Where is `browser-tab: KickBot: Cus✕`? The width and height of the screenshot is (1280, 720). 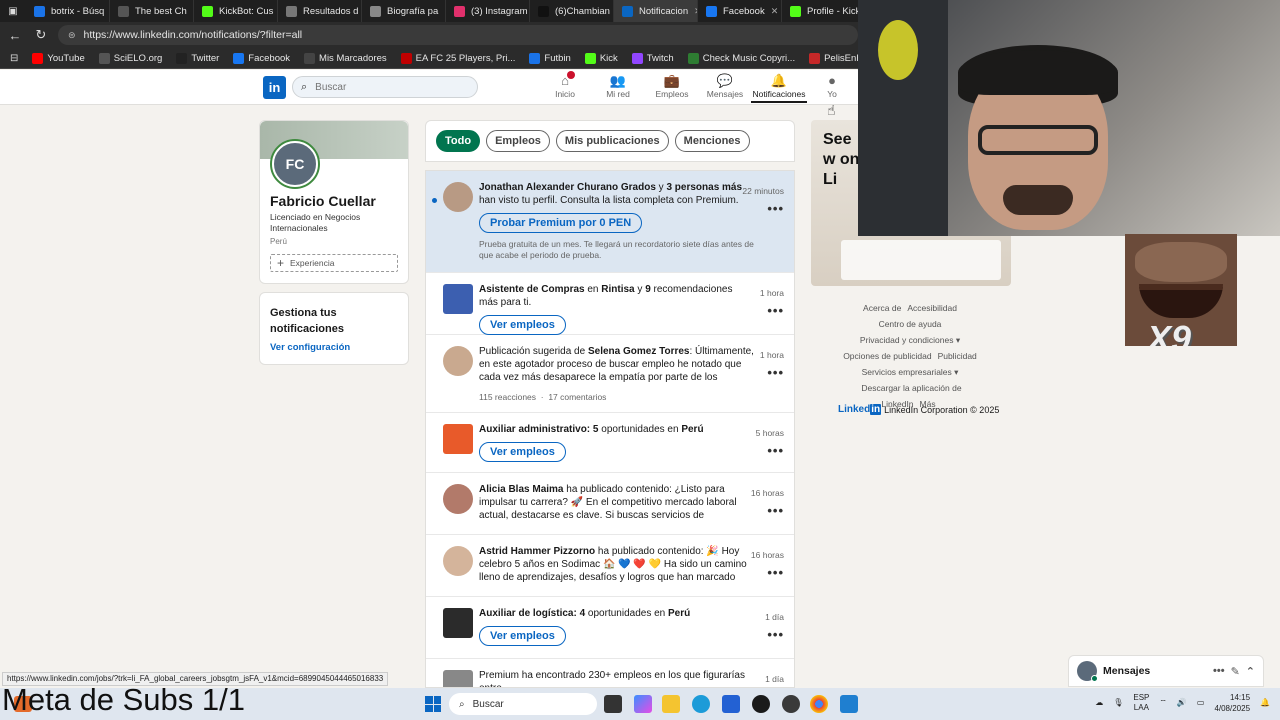
browser-tab: KickBot: Cus✕ is located at coordinates (236, 11).